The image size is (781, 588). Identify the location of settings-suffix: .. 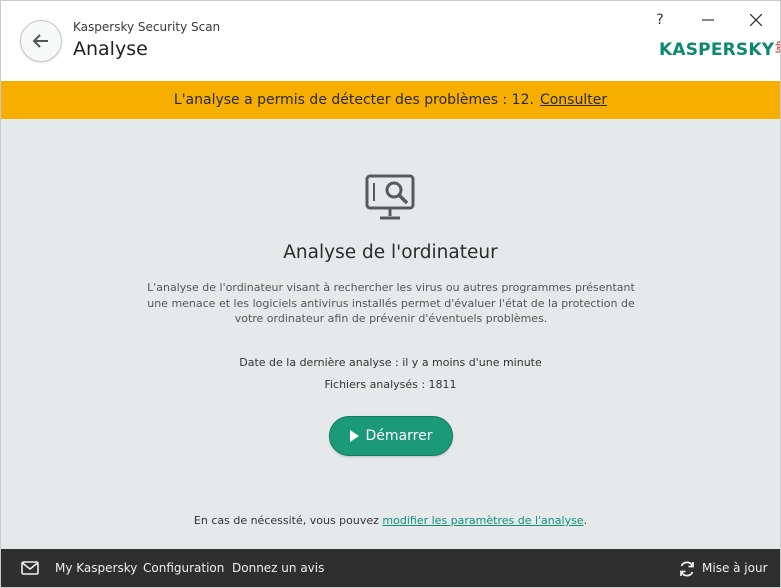
(585, 520).